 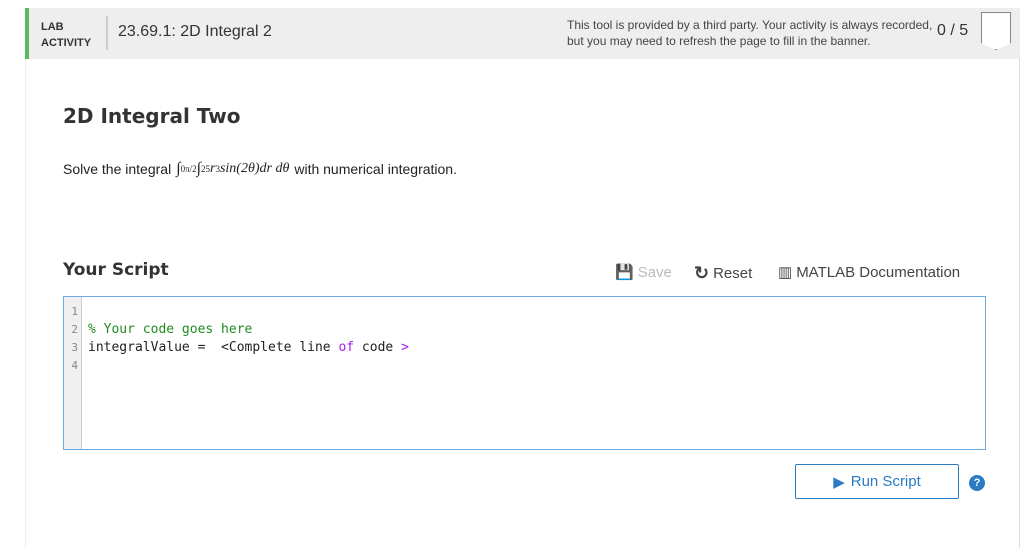 I want to click on prompt-text: Solve the integral, so click(x=117, y=169).